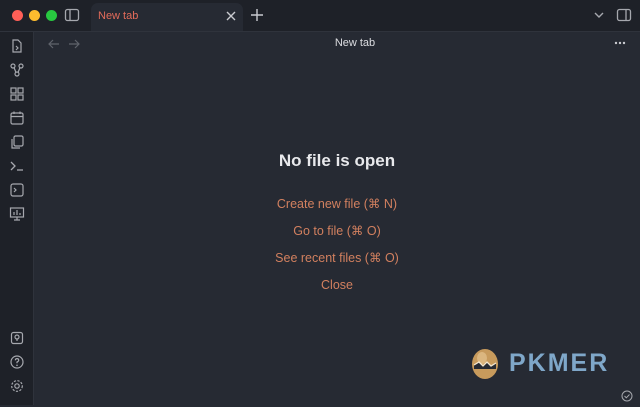 This screenshot has height=407, width=640. What do you see at coordinates (72, 15) in the screenshot?
I see `toggle-left-sidebar-icon` at bounding box center [72, 15].